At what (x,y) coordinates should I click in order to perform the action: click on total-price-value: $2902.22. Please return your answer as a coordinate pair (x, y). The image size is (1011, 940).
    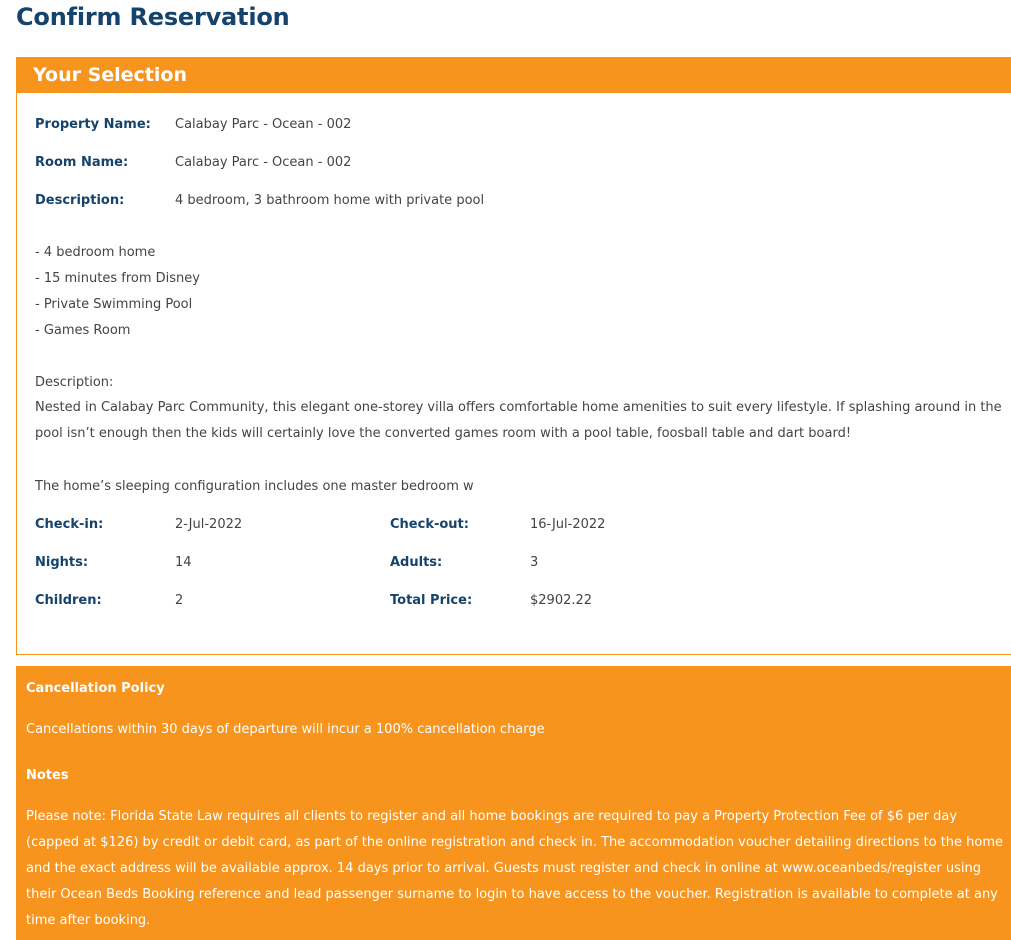
    Looking at the image, I should click on (561, 600).